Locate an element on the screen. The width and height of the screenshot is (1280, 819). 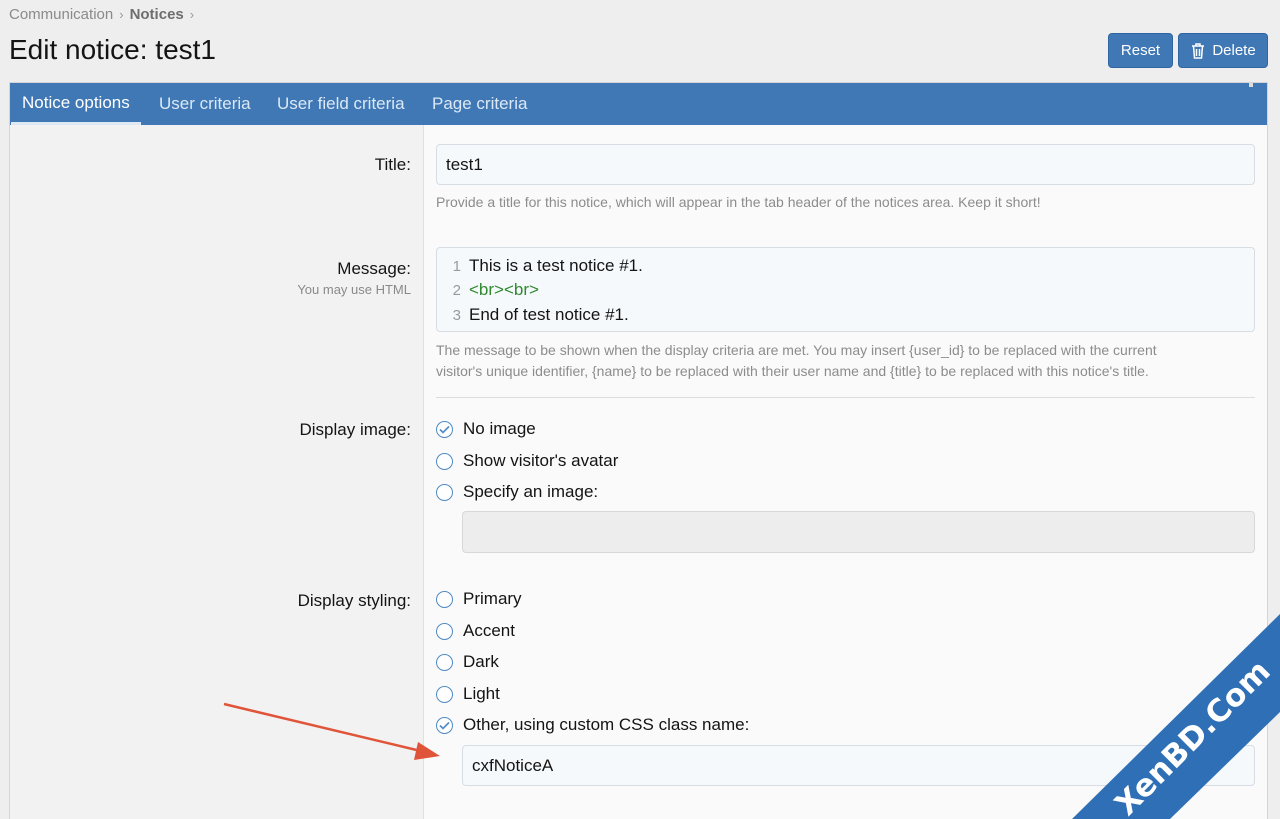
radio-accent: Accent is located at coordinates (475, 631).